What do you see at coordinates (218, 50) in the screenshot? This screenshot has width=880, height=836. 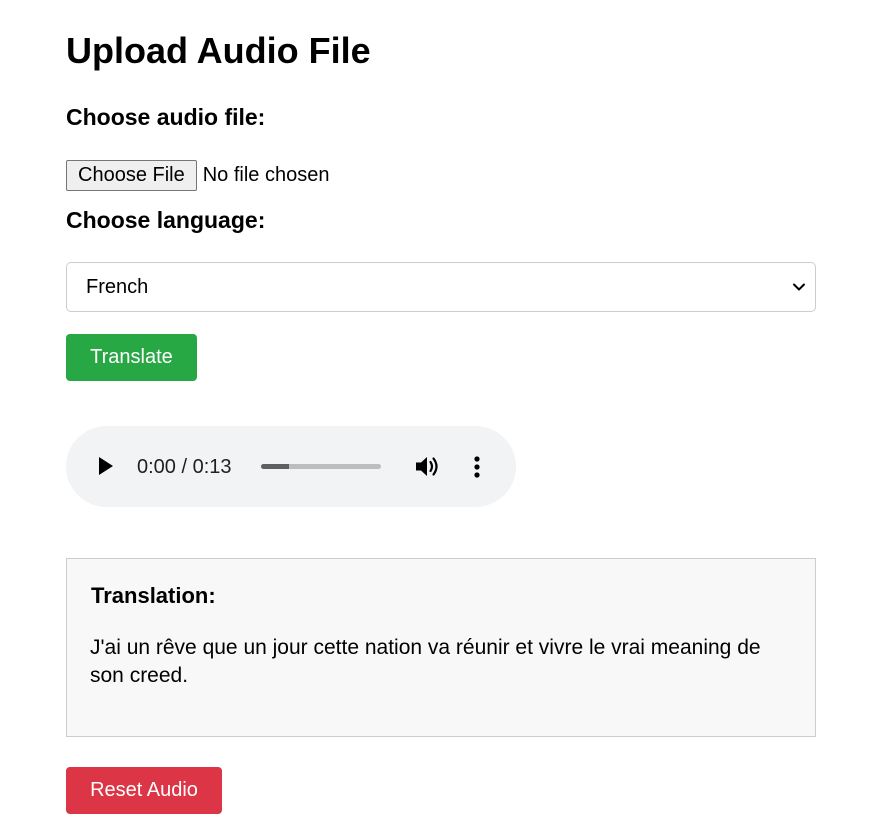 I see `page-title: Upload Audio File` at bounding box center [218, 50].